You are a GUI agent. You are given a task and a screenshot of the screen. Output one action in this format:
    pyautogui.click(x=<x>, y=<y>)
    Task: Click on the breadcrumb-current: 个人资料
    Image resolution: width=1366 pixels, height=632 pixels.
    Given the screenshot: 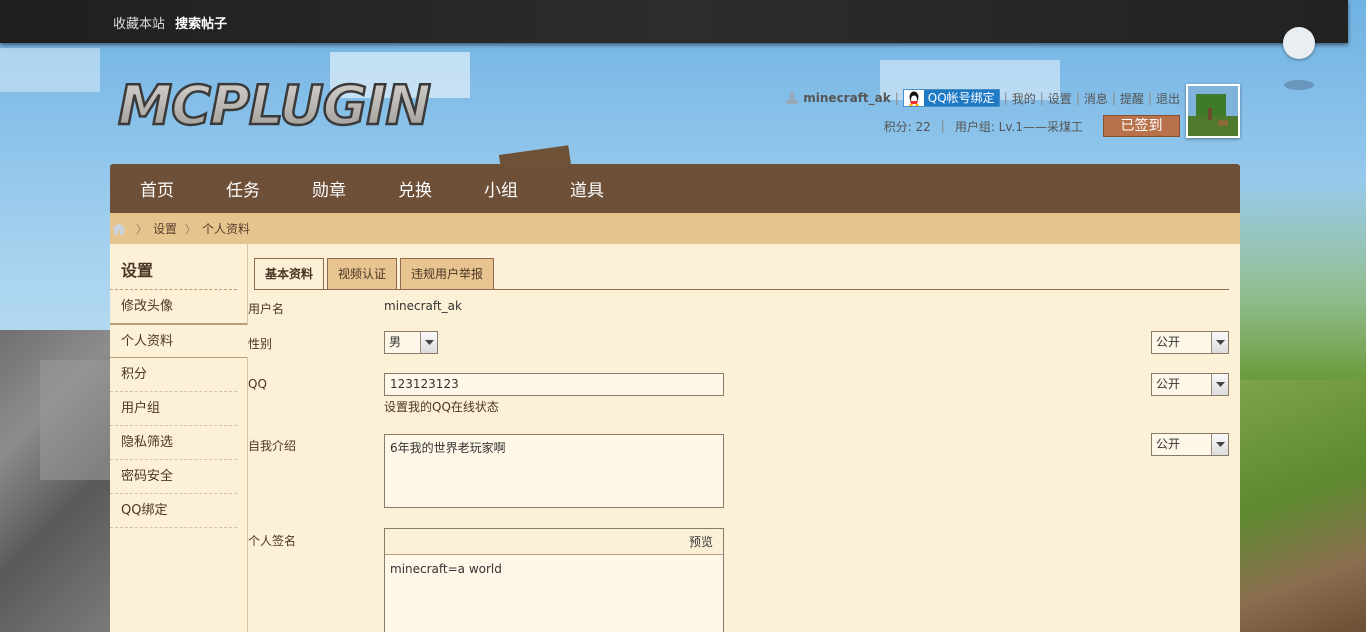 What is the action you would take?
    pyautogui.click(x=226, y=229)
    